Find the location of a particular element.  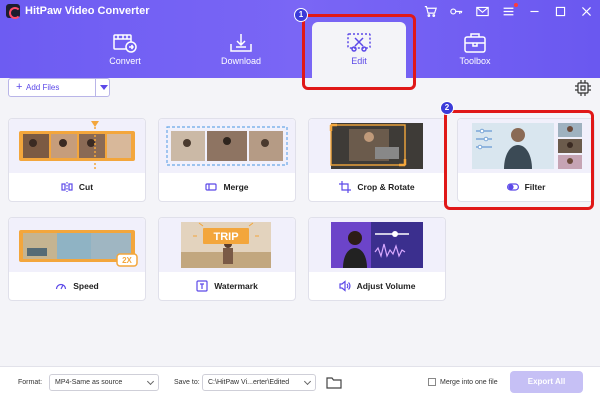

export-all-button: Export All is located at coordinates (546, 382).